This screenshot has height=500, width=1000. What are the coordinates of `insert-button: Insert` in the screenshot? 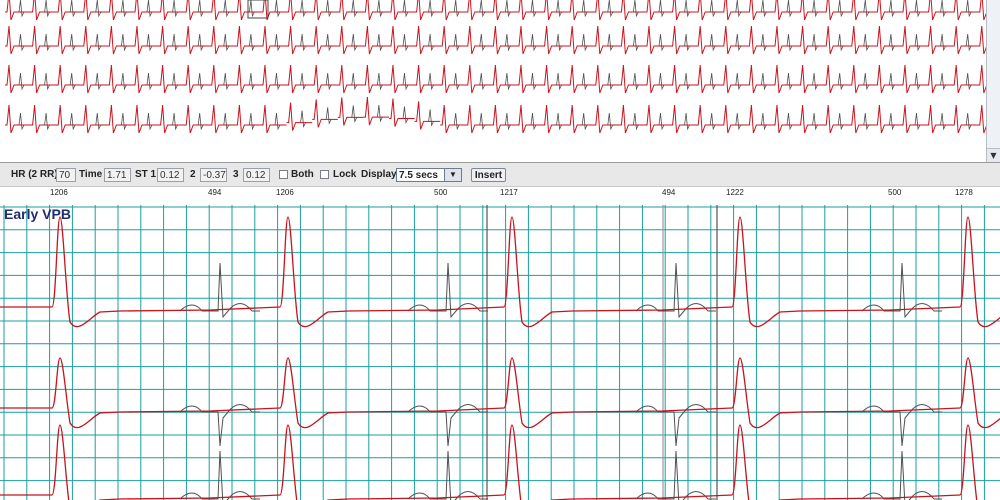 It's located at (488, 175).